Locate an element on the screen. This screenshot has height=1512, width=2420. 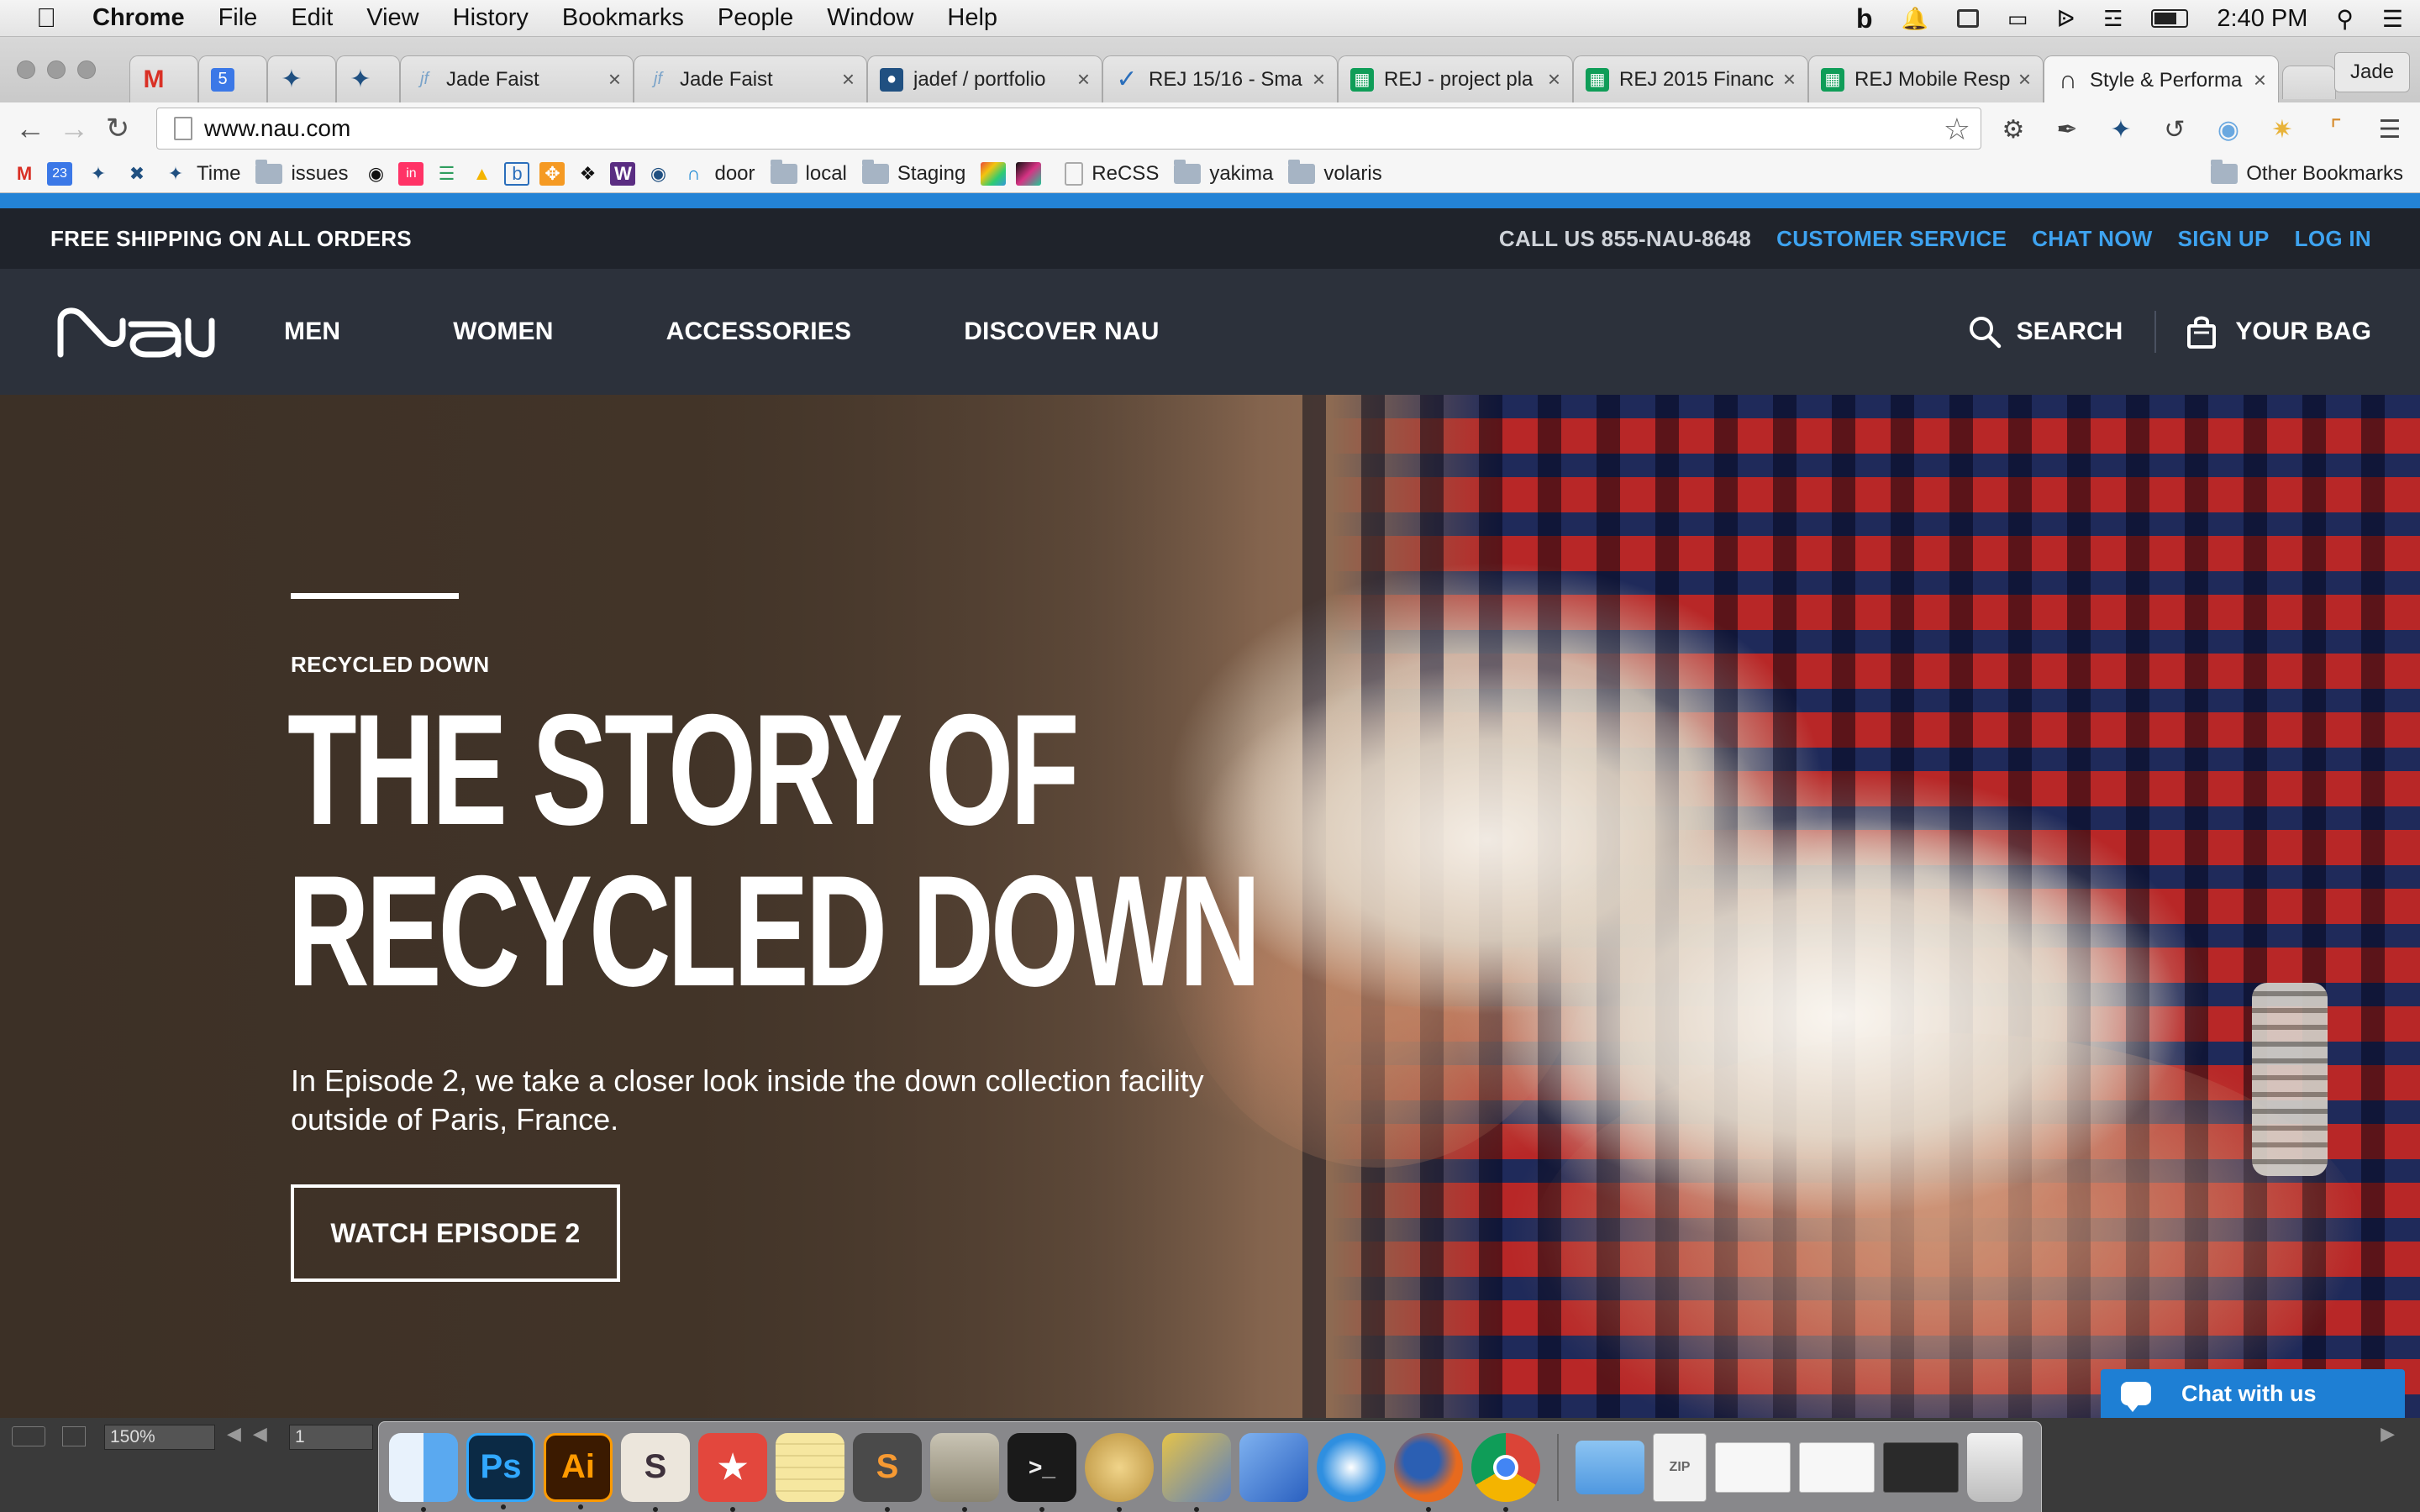
nav-women: WOMEN is located at coordinates (503, 332).